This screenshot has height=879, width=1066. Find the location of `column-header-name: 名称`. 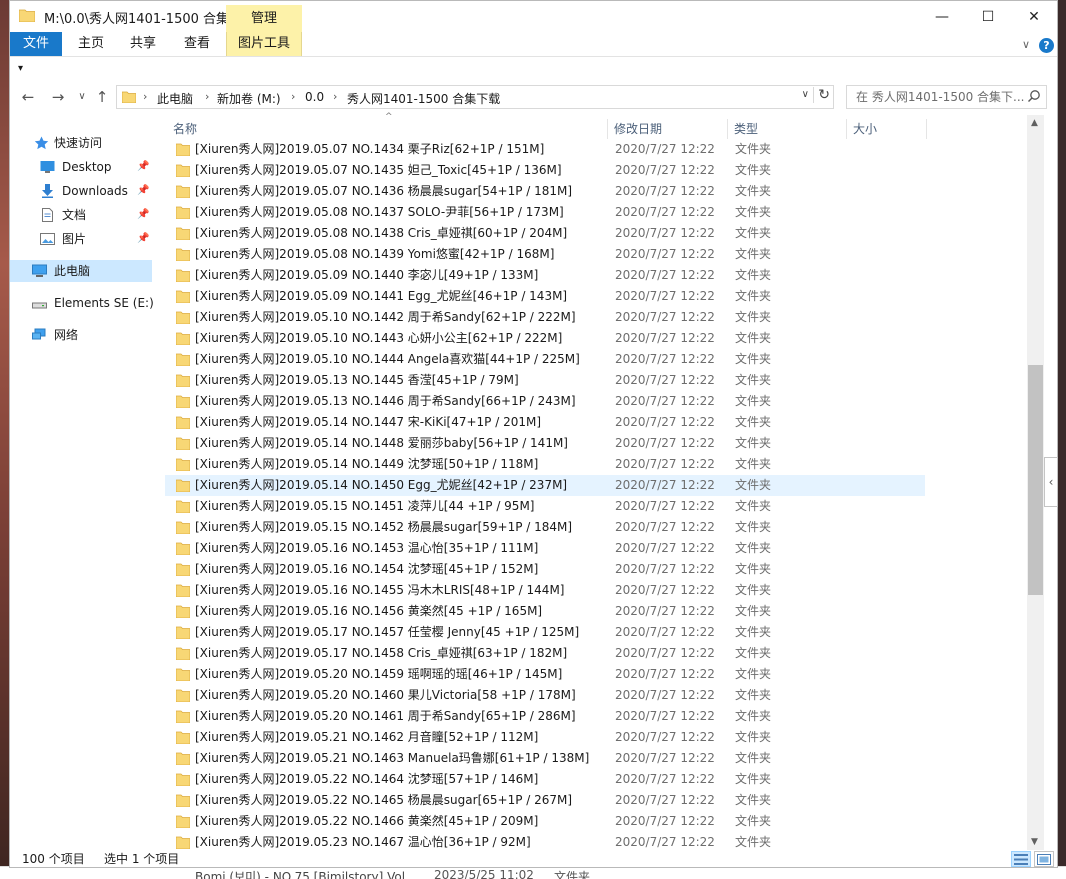

column-header-name: 名称 is located at coordinates (185, 129).